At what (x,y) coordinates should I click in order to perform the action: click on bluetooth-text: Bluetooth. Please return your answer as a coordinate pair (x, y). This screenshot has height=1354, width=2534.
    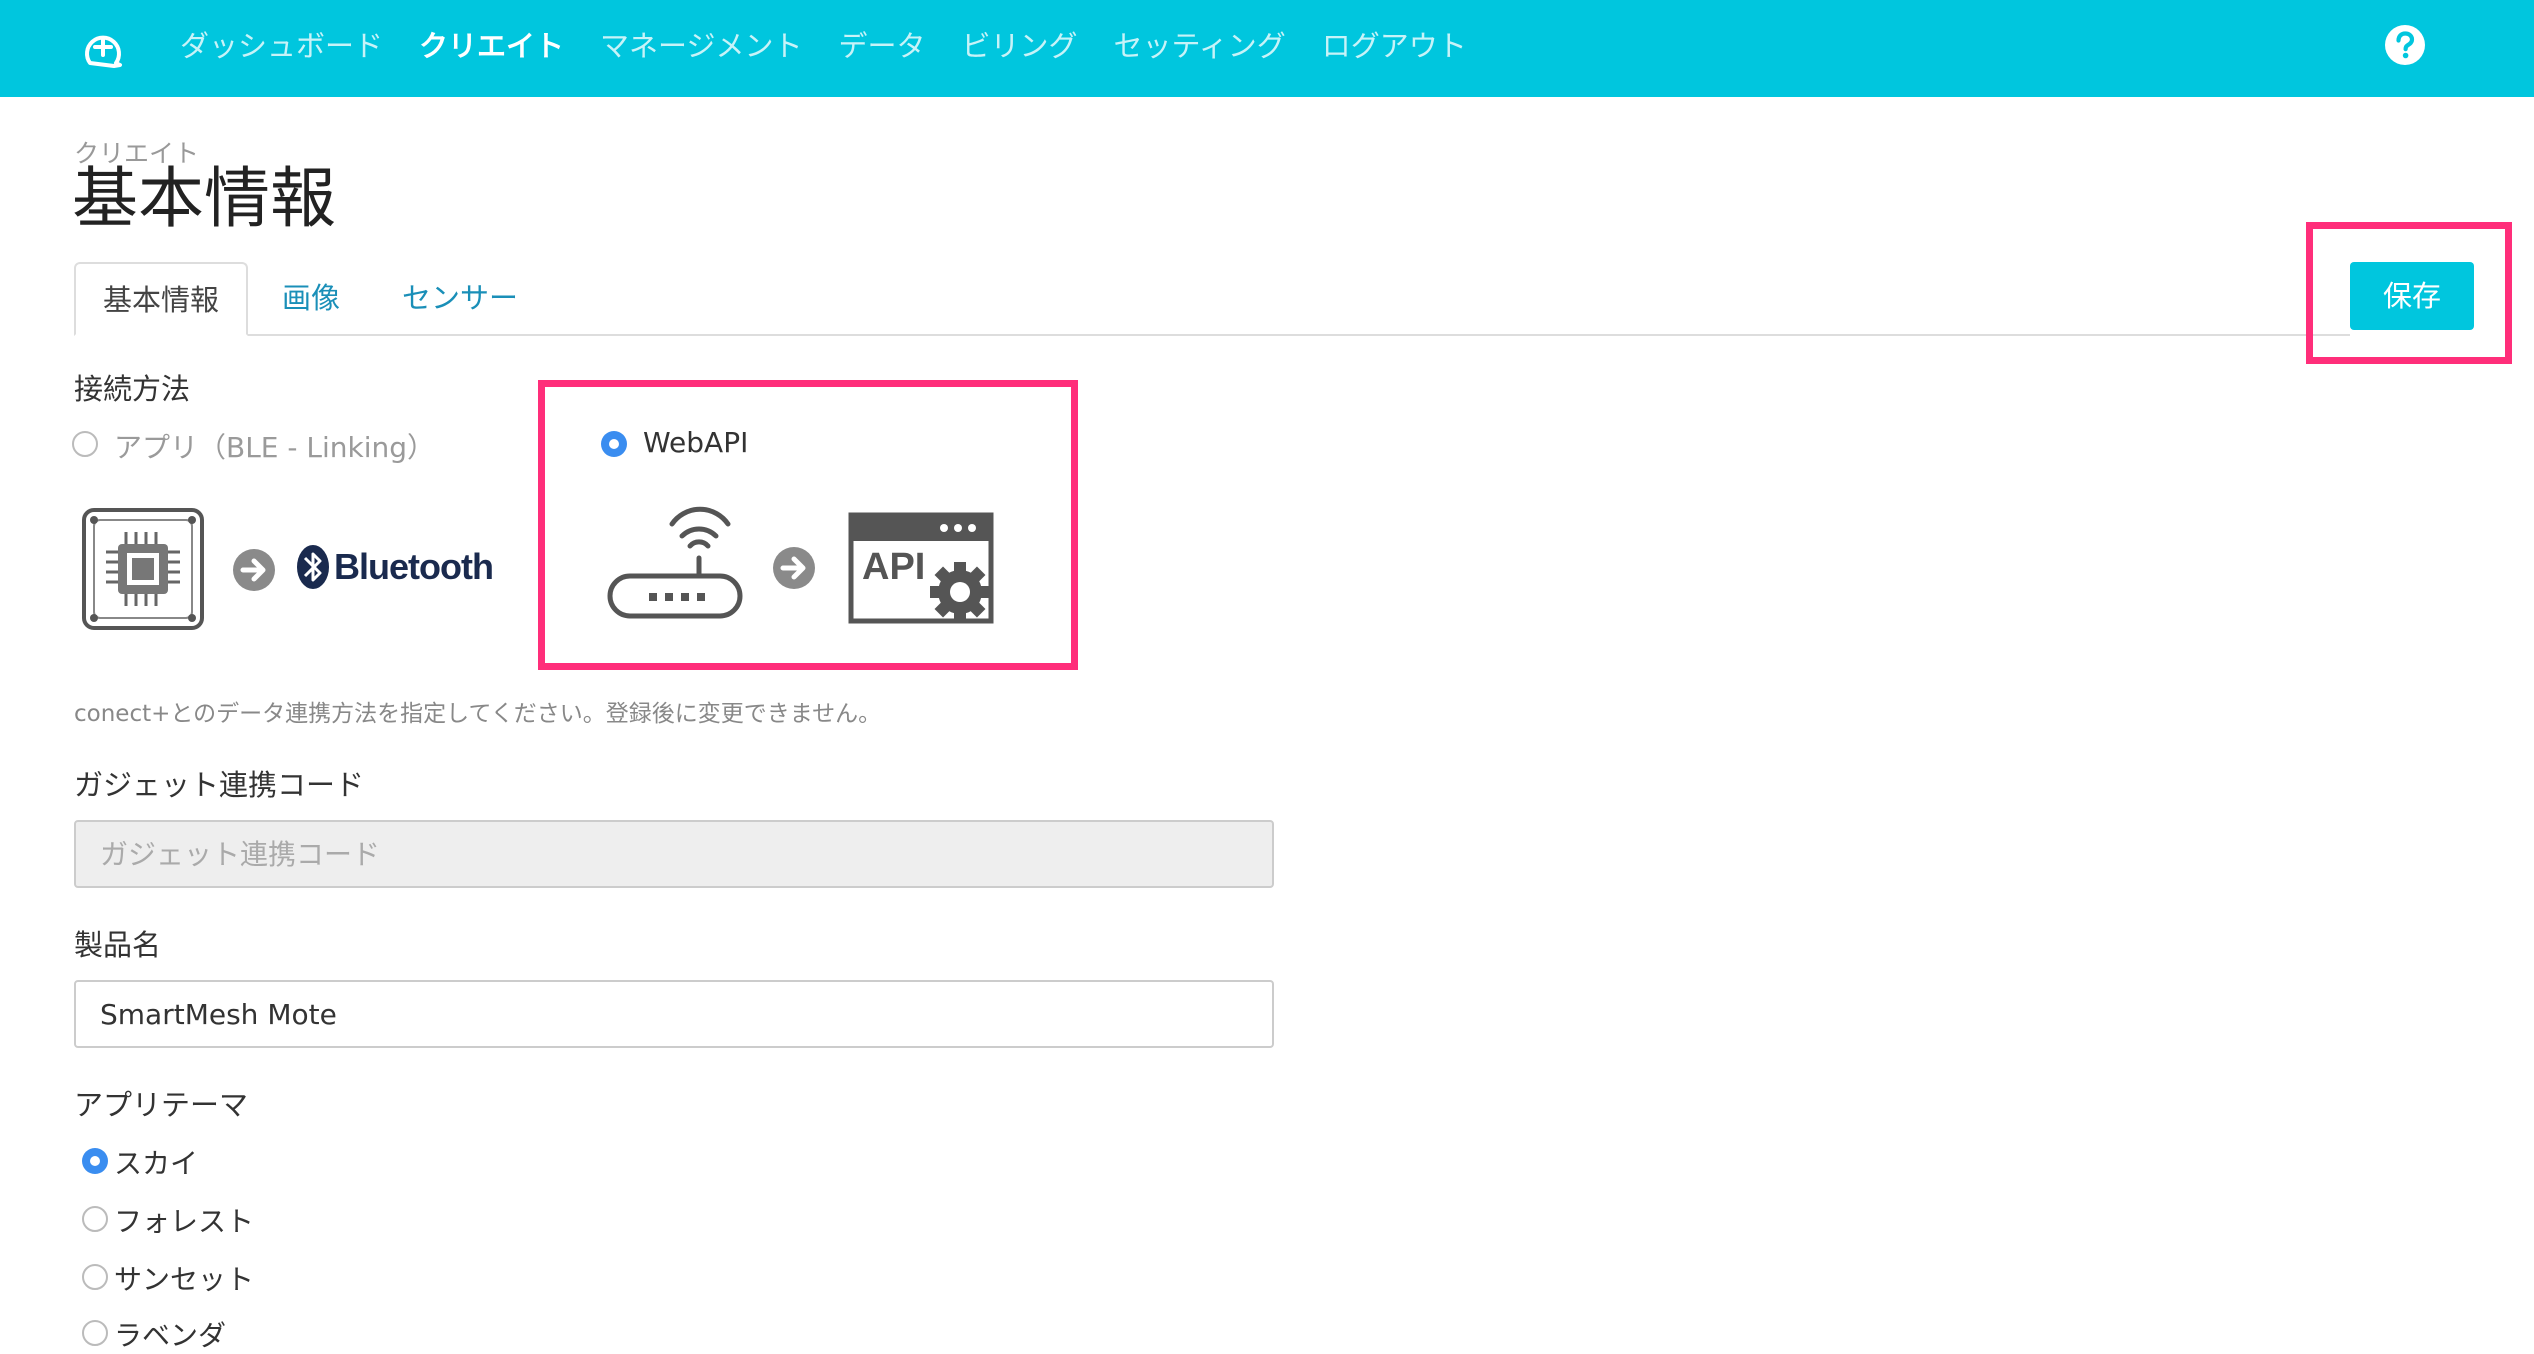
    Looking at the image, I should click on (414, 566).